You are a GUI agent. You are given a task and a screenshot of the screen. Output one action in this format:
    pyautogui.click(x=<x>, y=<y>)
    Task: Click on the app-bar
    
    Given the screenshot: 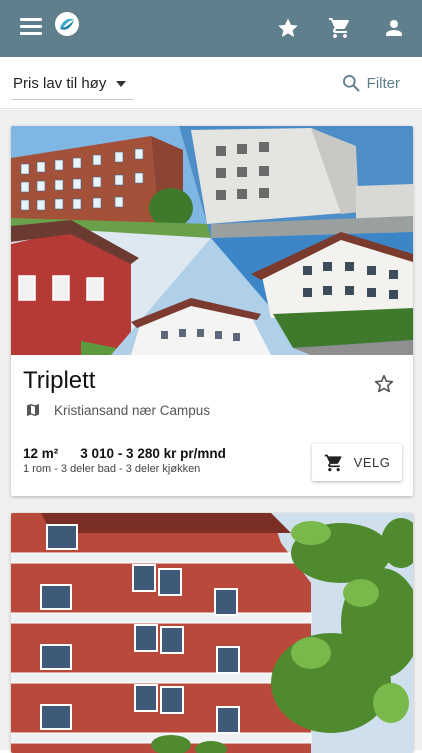 What is the action you would take?
    pyautogui.click(x=211, y=28)
    